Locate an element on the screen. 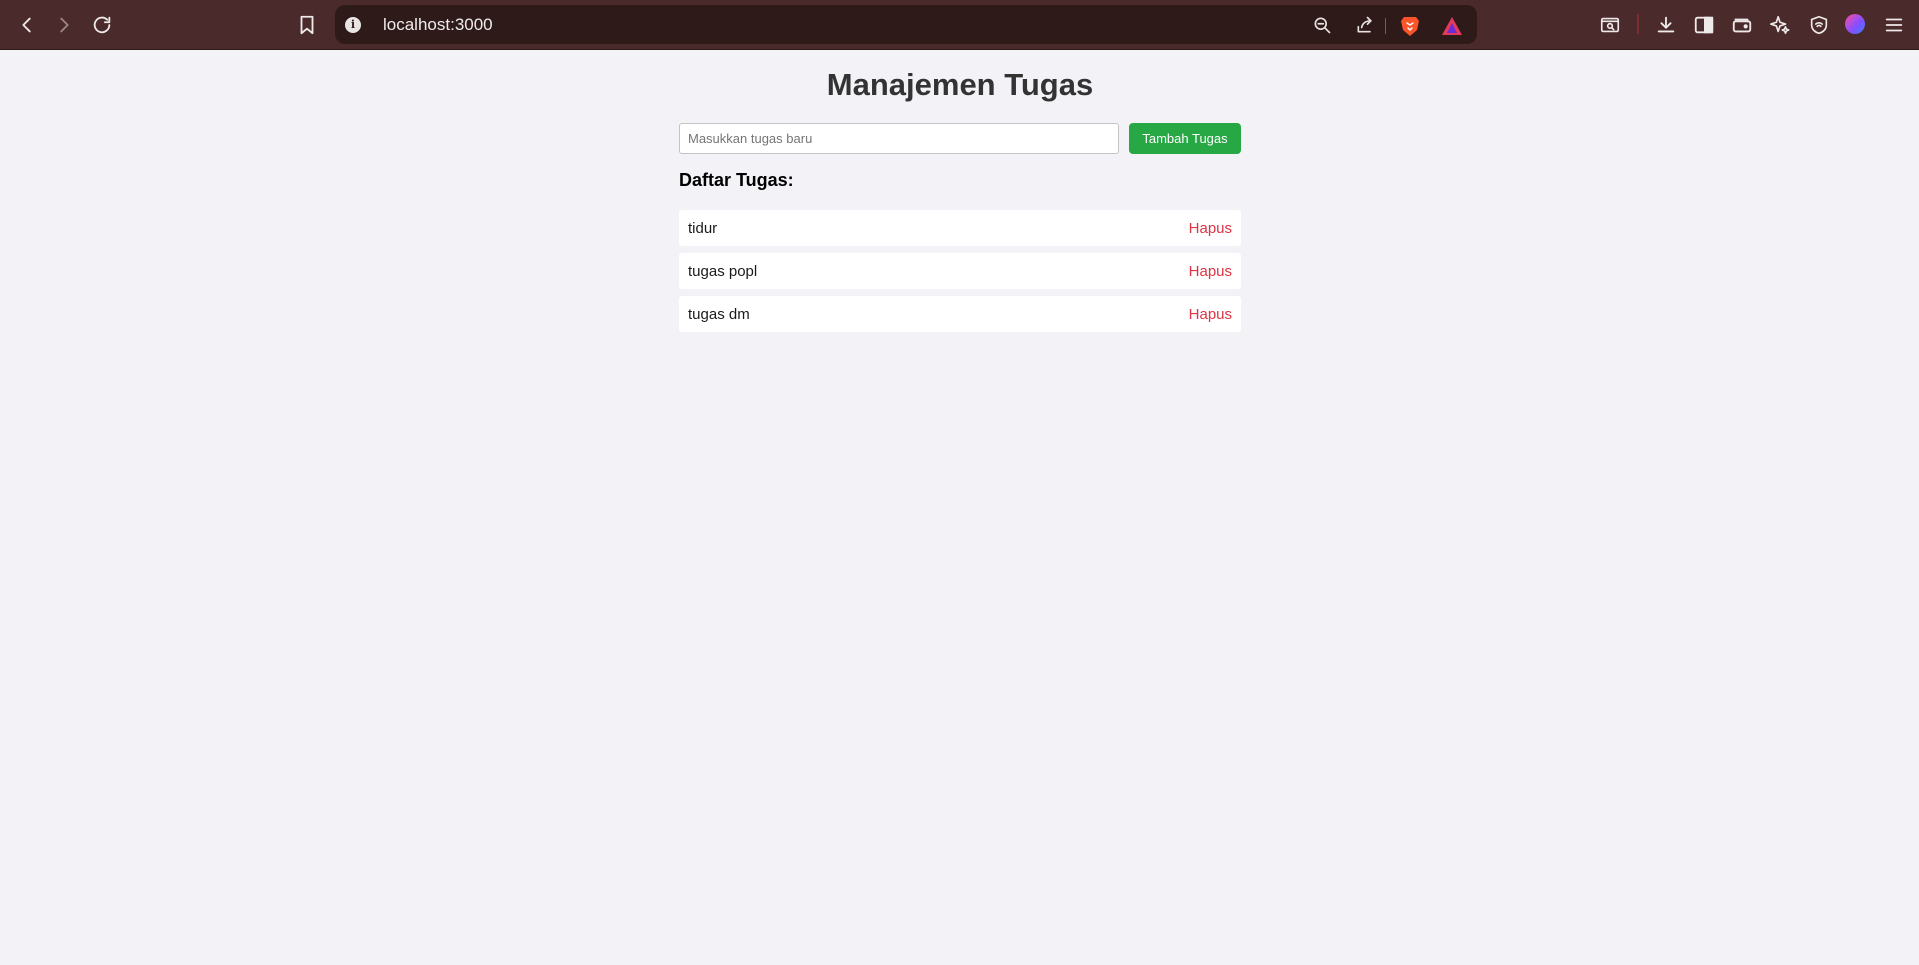 This screenshot has width=1919, height=965. task-item: tugas dm Hapus is located at coordinates (960, 314).